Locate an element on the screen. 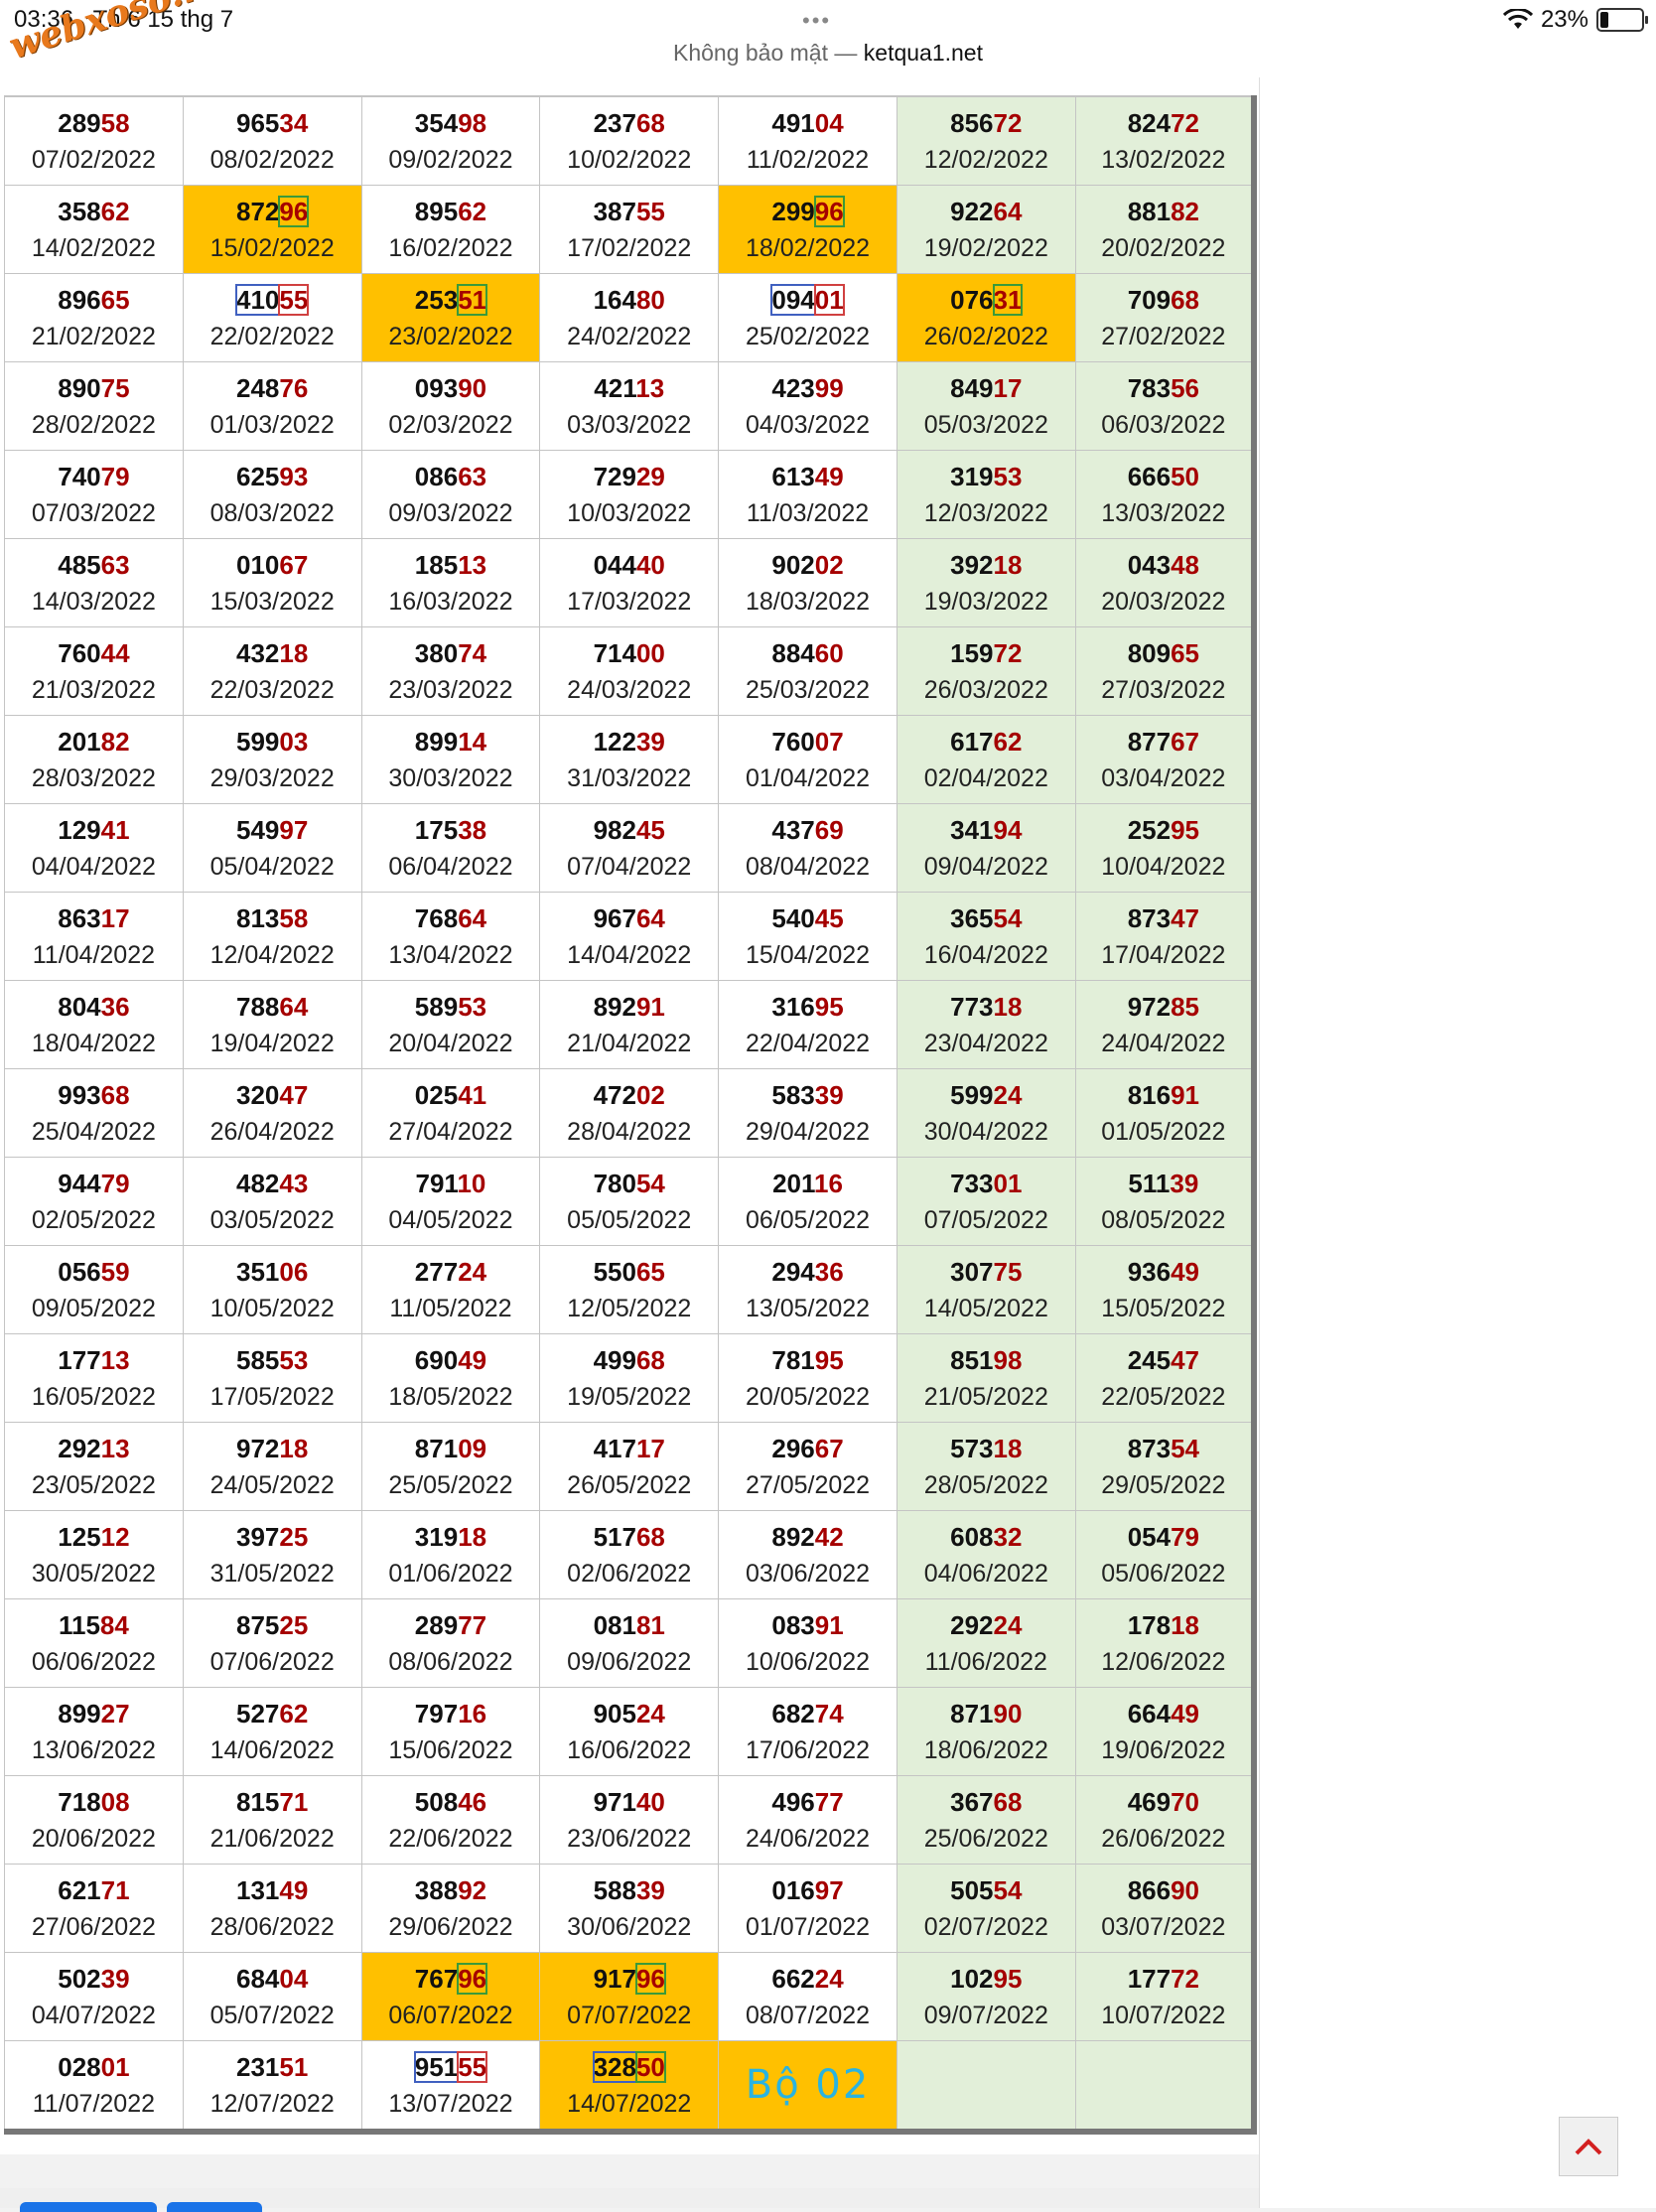 The image size is (1656, 2212). result-cell: 61349 11/03/2022 is located at coordinates (808, 494).